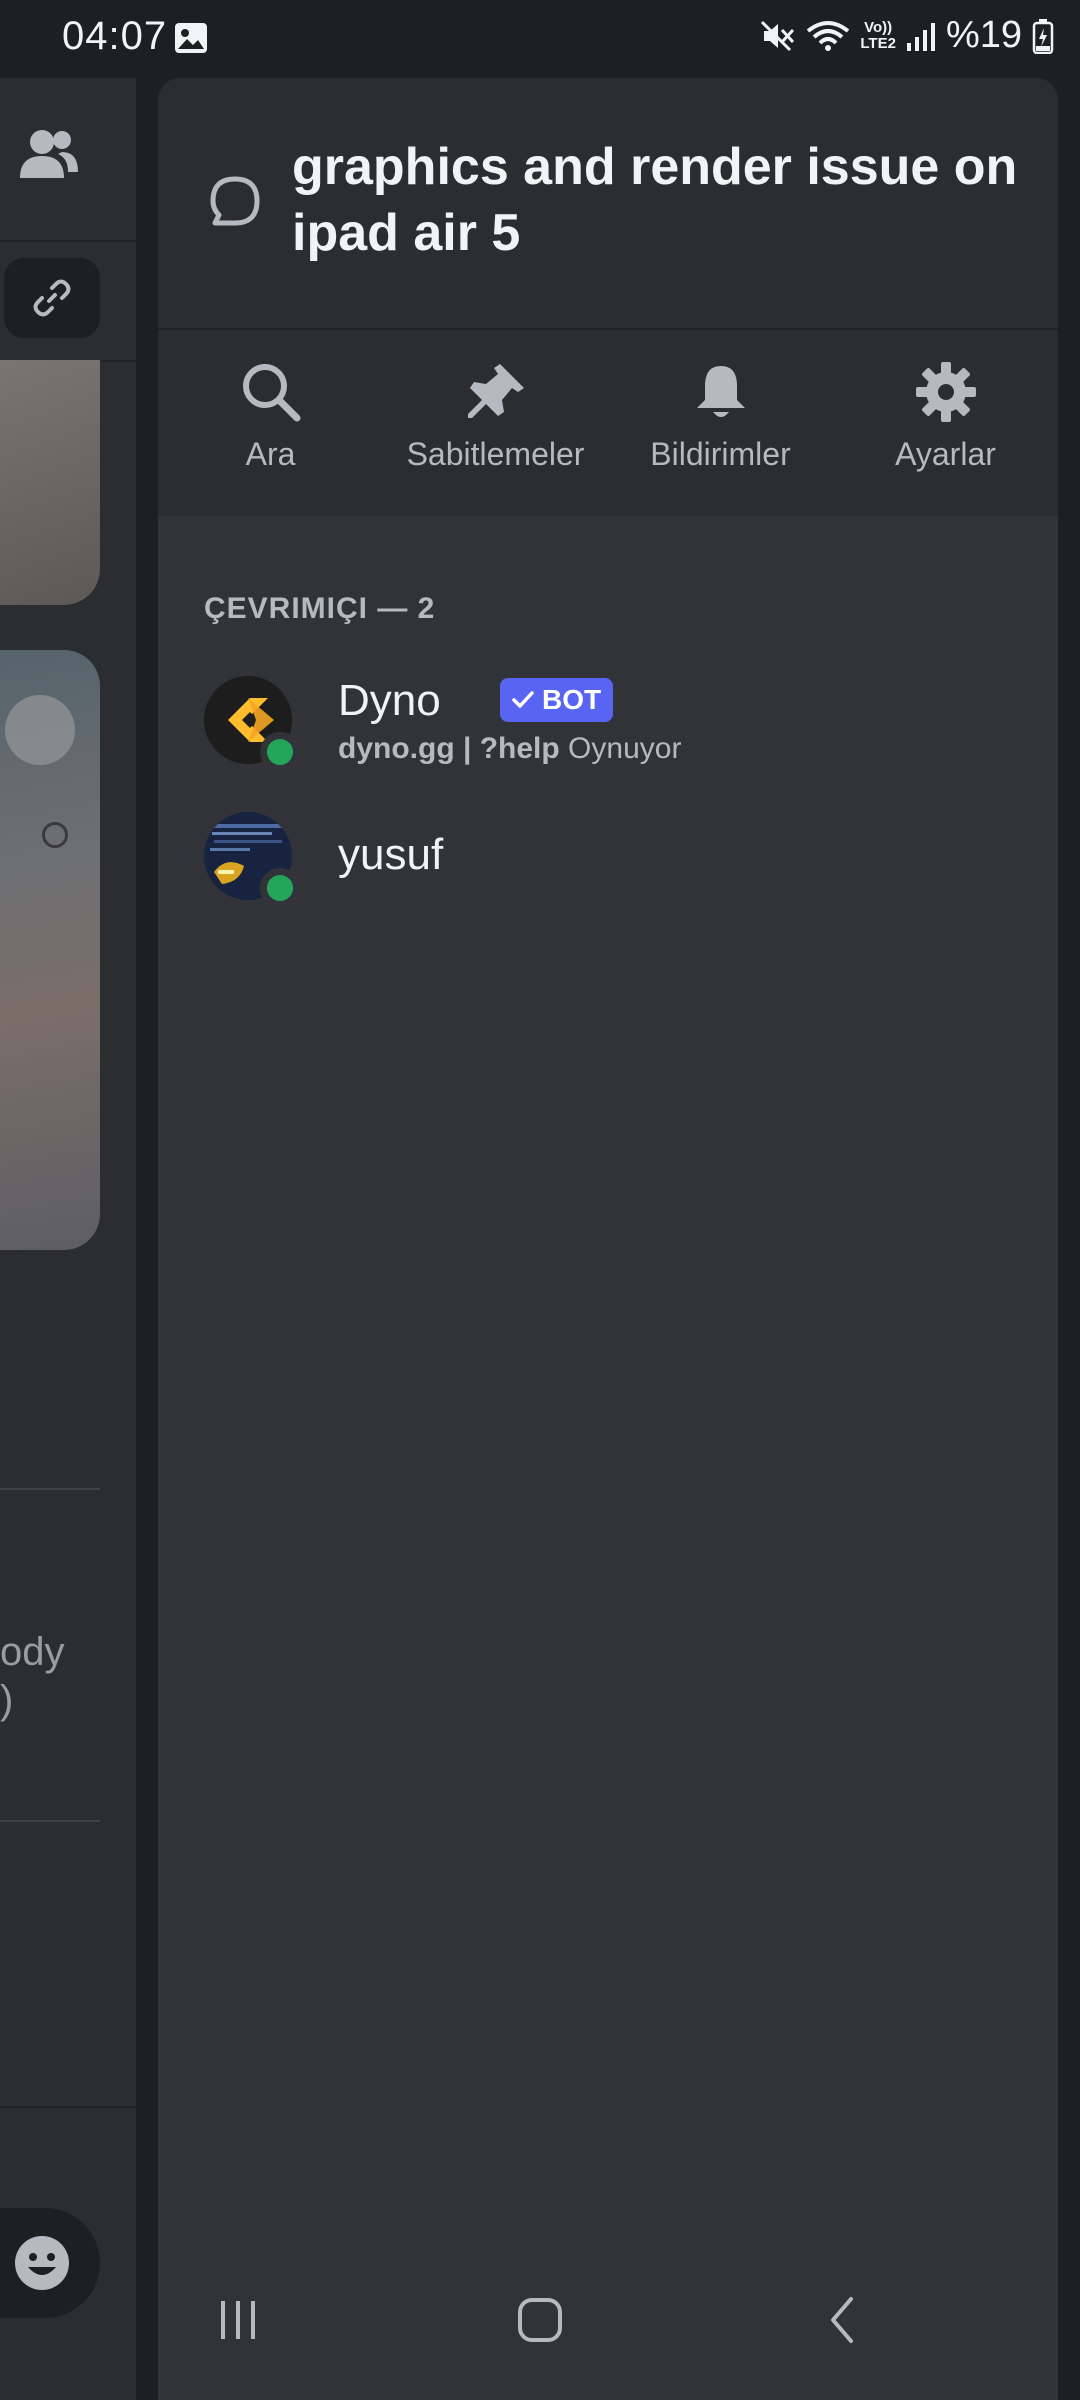 The image size is (1080, 2400). I want to click on back-button, so click(844, 2320).